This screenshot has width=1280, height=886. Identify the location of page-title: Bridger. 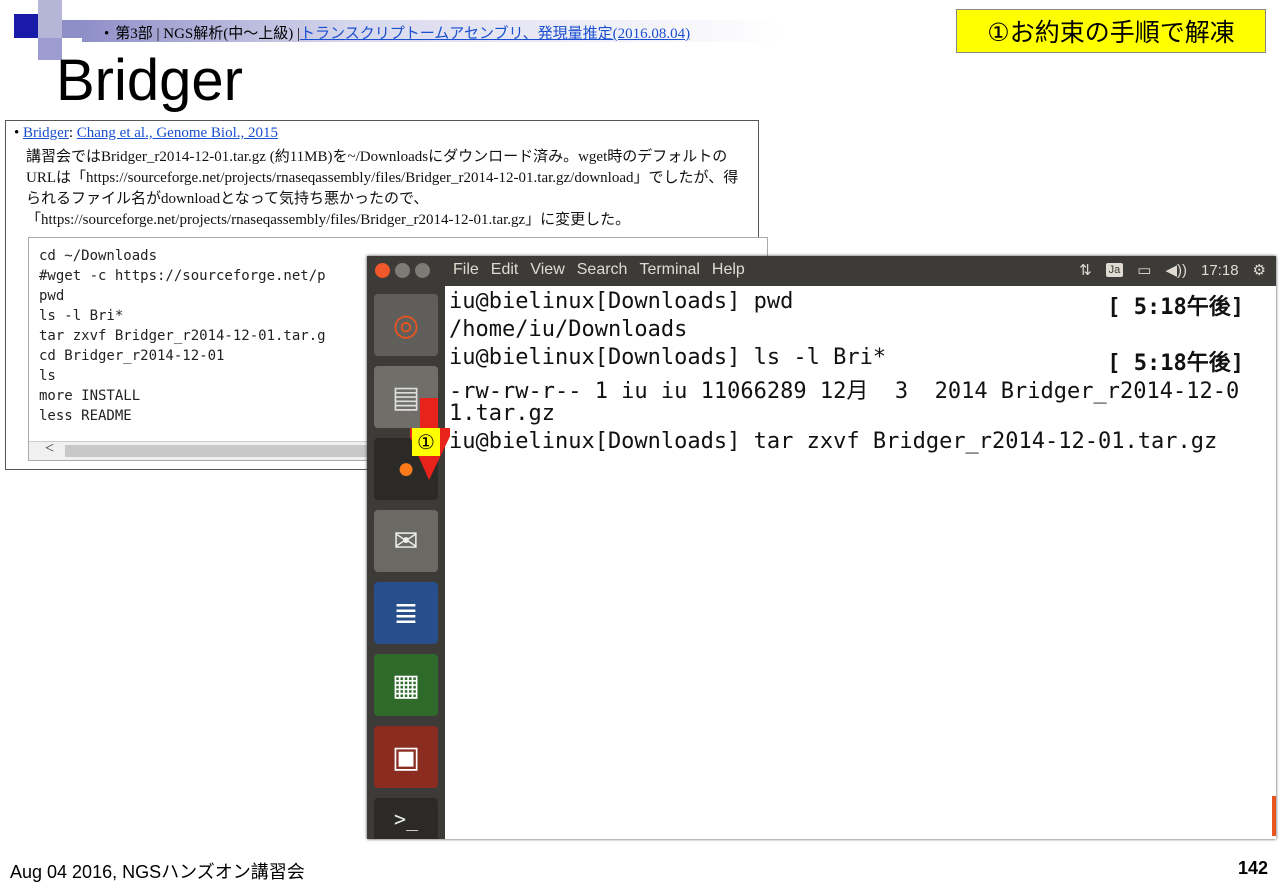
(149, 80).